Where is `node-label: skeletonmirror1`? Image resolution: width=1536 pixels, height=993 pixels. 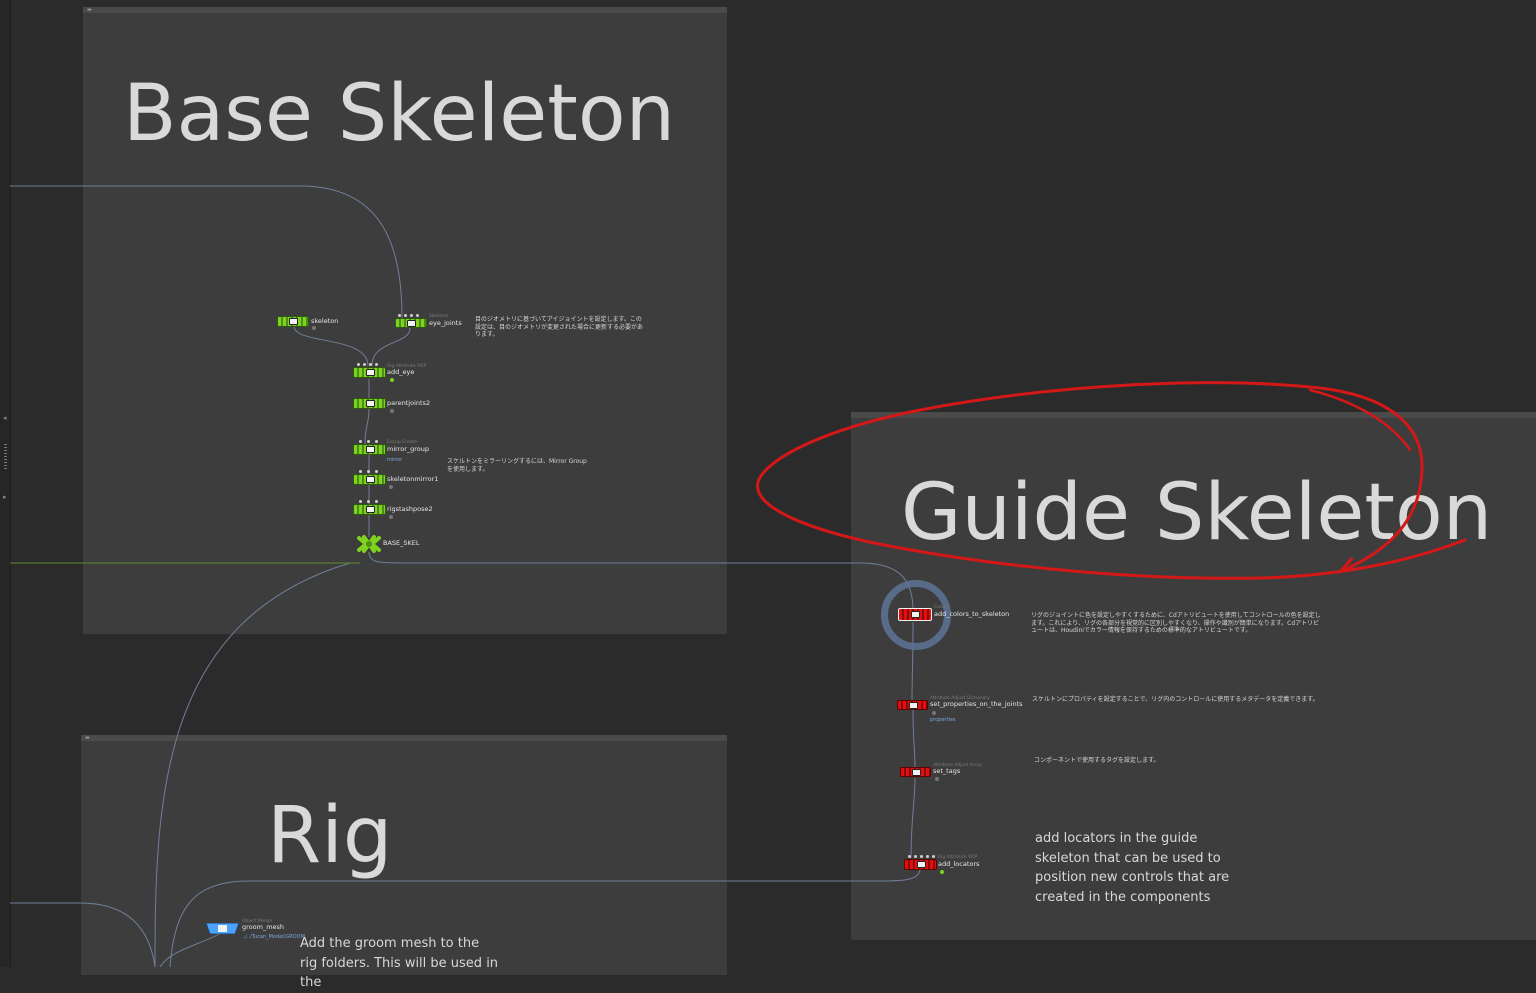
node-label: skeletonmirror1 is located at coordinates (413, 479).